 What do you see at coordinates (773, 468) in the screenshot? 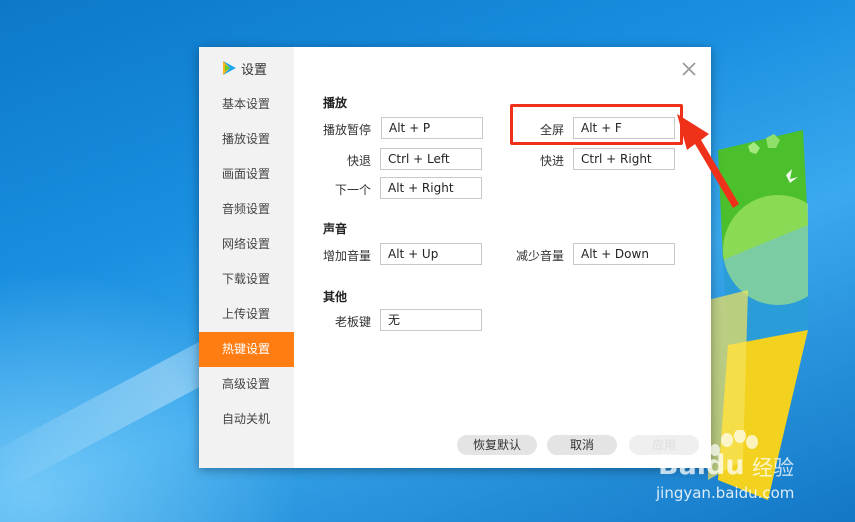
I see `watermark-brand-cn: 经验` at bounding box center [773, 468].